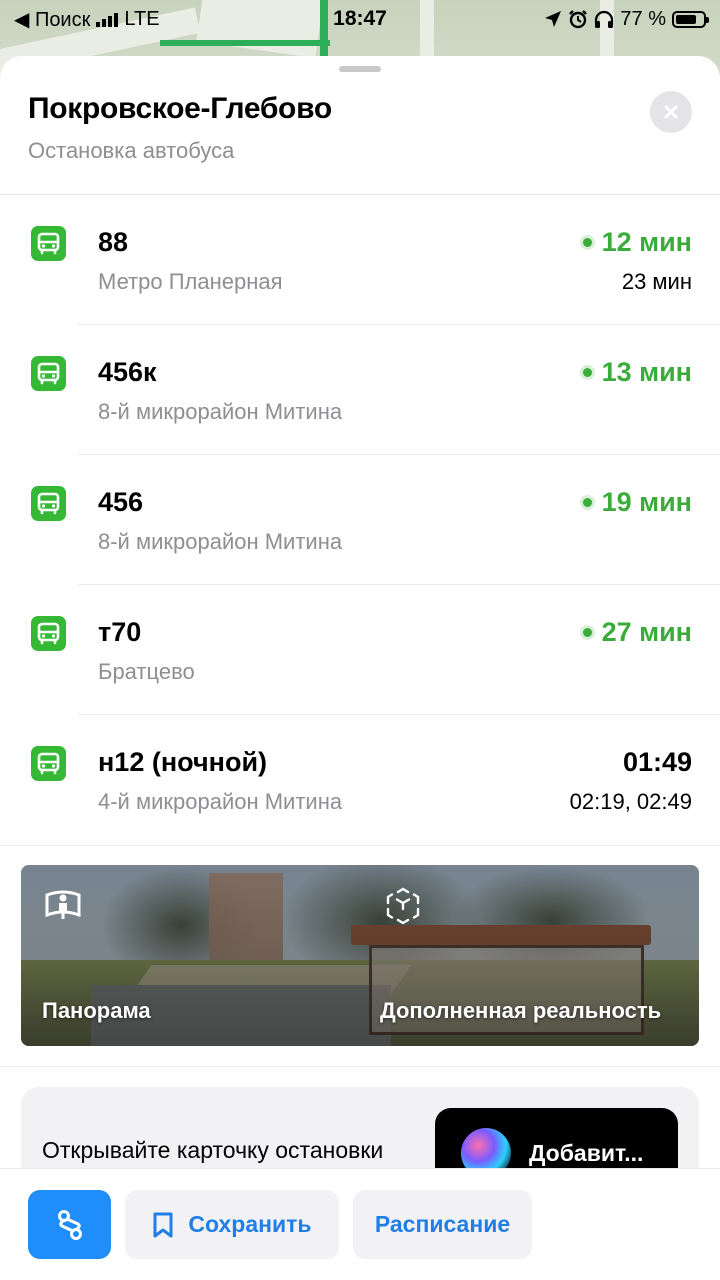 This screenshot has height=1280, width=720. What do you see at coordinates (530, 955) in the screenshot?
I see `ar-button: Дополненная реальность` at bounding box center [530, 955].